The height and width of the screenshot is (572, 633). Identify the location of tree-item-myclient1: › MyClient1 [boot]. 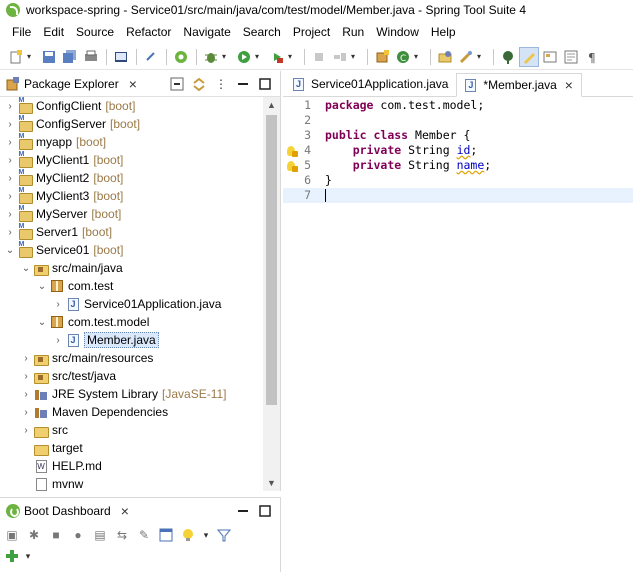
(131, 160).